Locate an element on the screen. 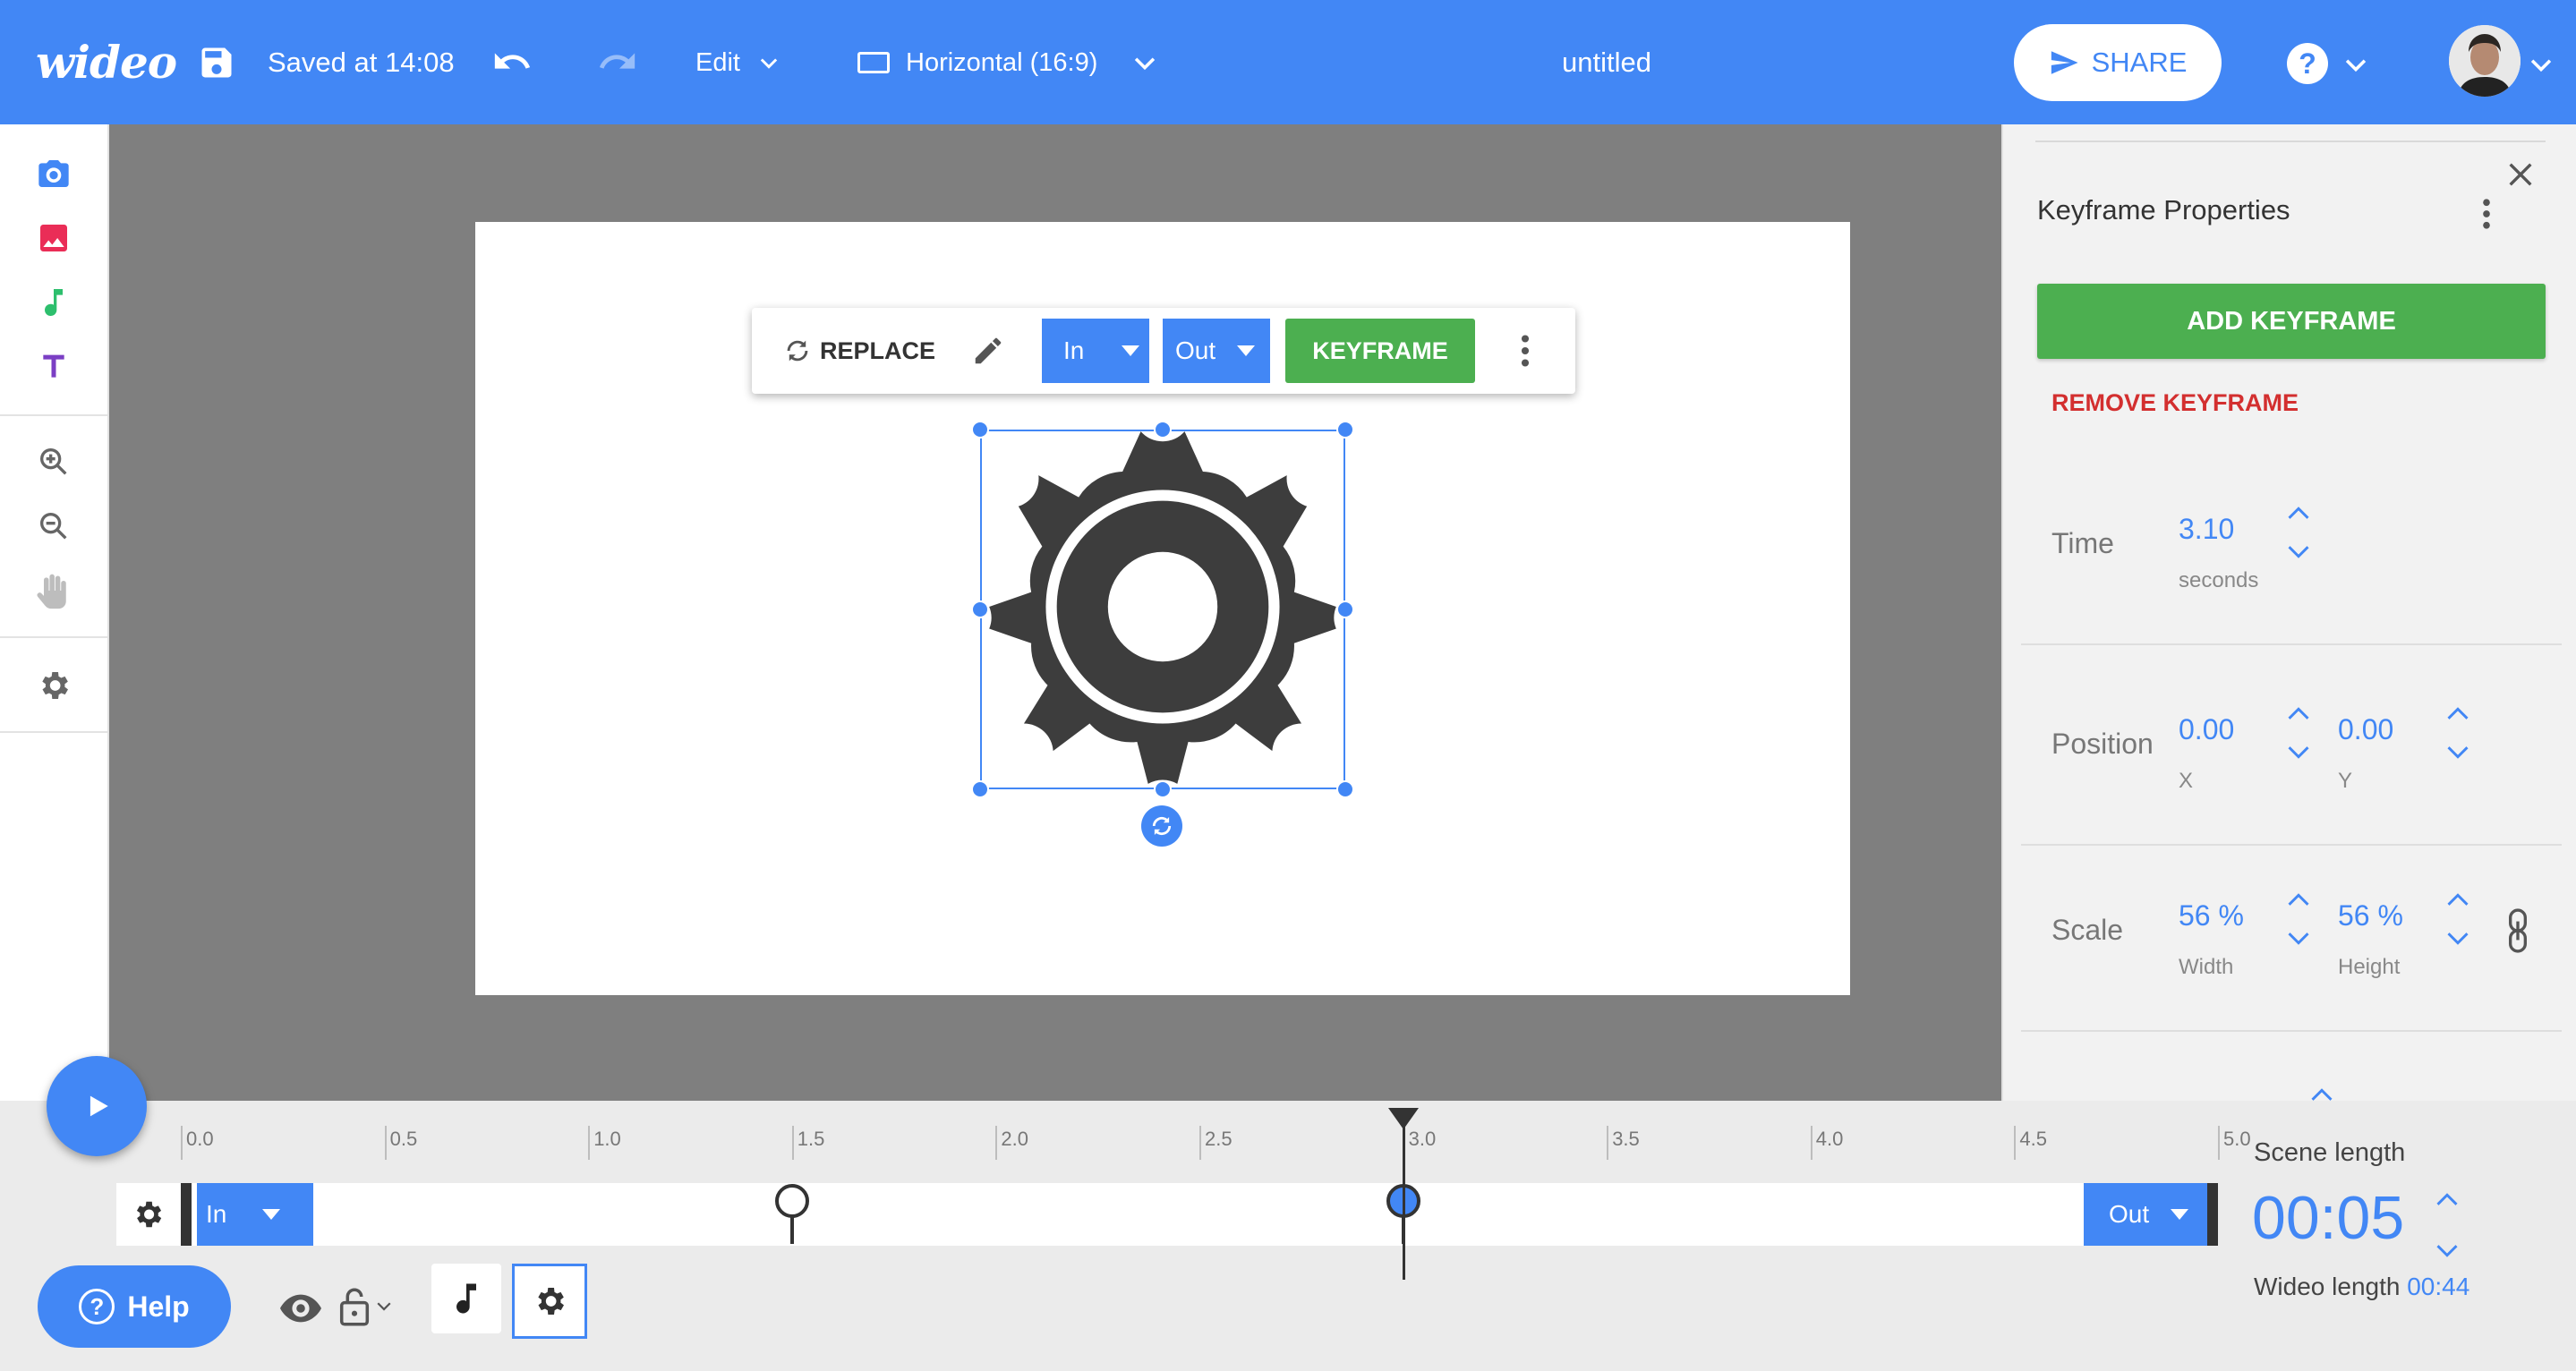  save-icon is located at coordinates (216, 62).